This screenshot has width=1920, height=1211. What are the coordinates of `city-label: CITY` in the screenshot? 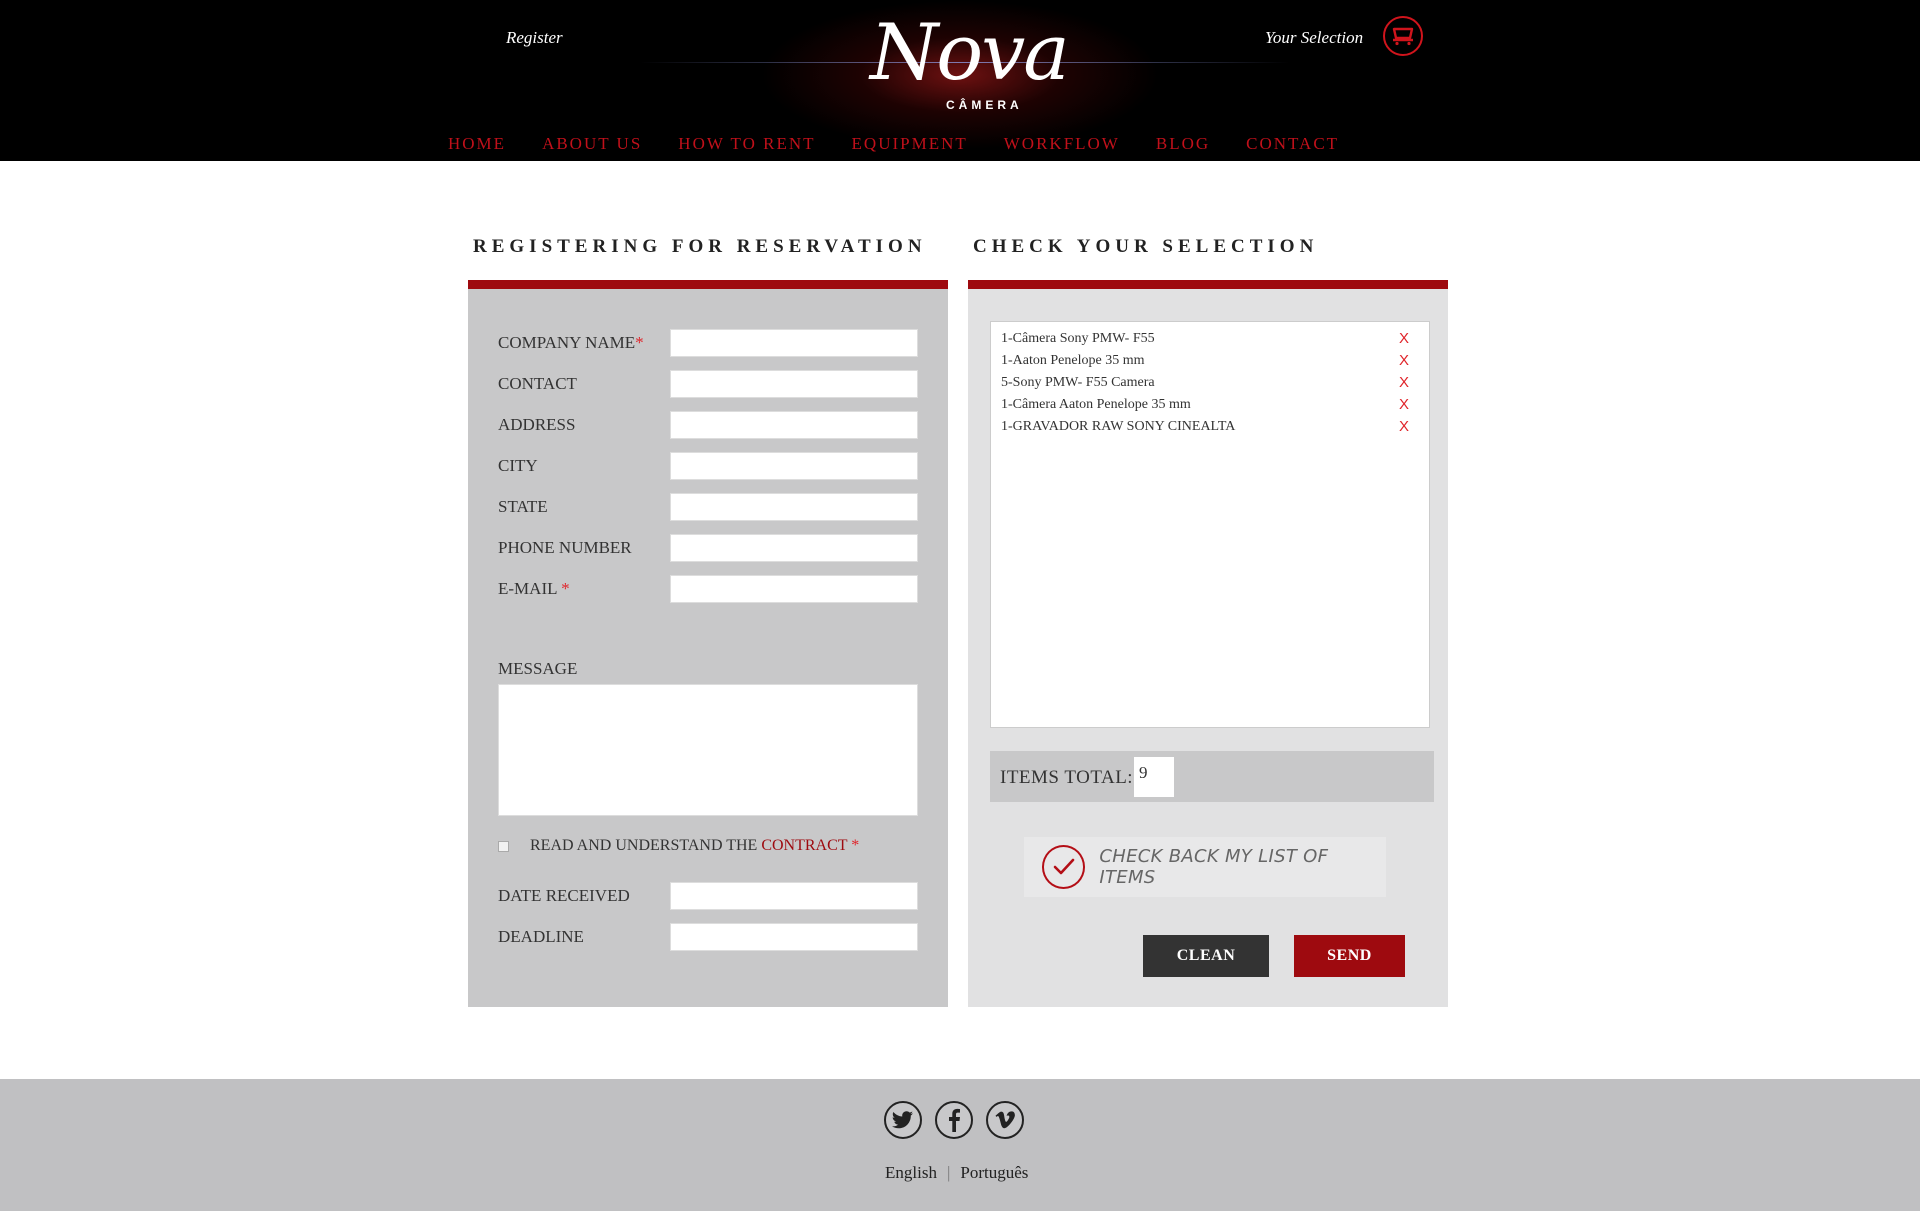 It's located at (518, 465).